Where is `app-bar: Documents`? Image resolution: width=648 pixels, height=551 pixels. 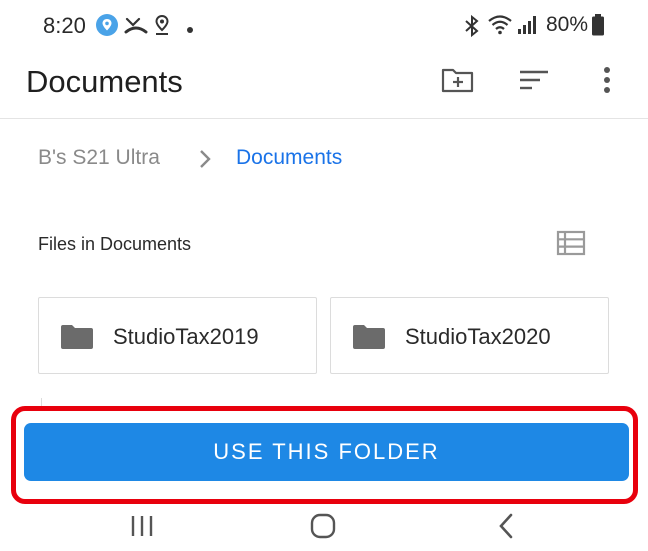 app-bar: Documents is located at coordinates (324, 85).